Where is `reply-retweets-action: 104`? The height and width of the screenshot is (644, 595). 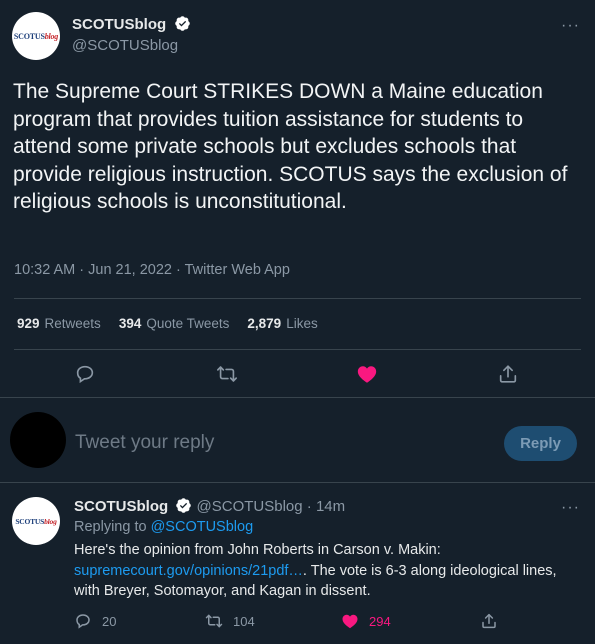
reply-retweets-action: 104 is located at coordinates (230, 621).